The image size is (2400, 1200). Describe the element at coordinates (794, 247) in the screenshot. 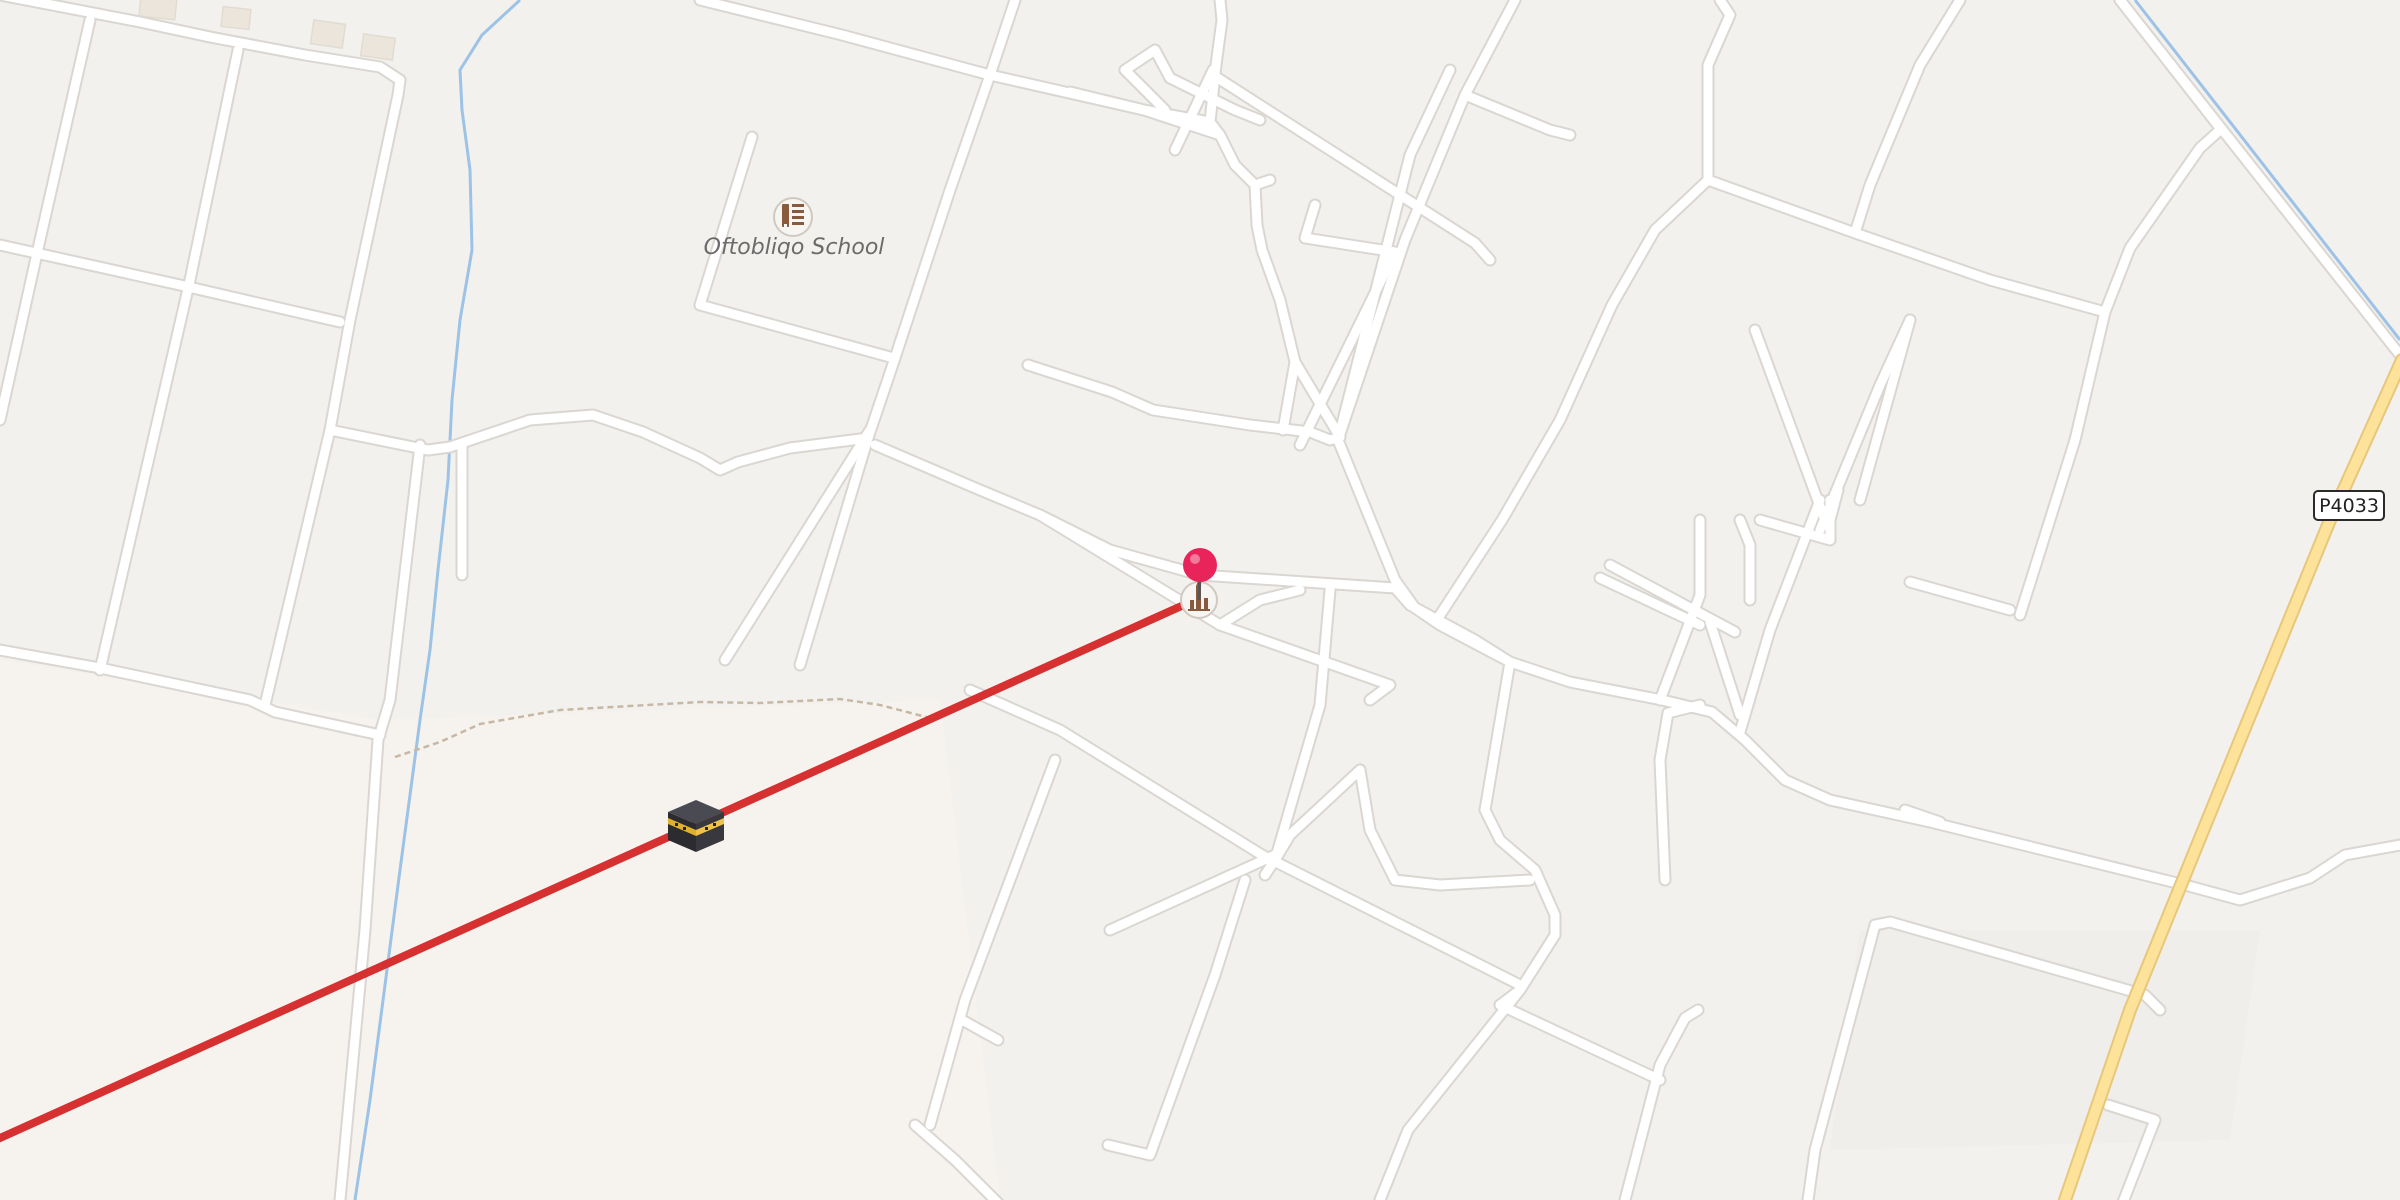

I see `poi-label: Oftobliqo School` at that location.